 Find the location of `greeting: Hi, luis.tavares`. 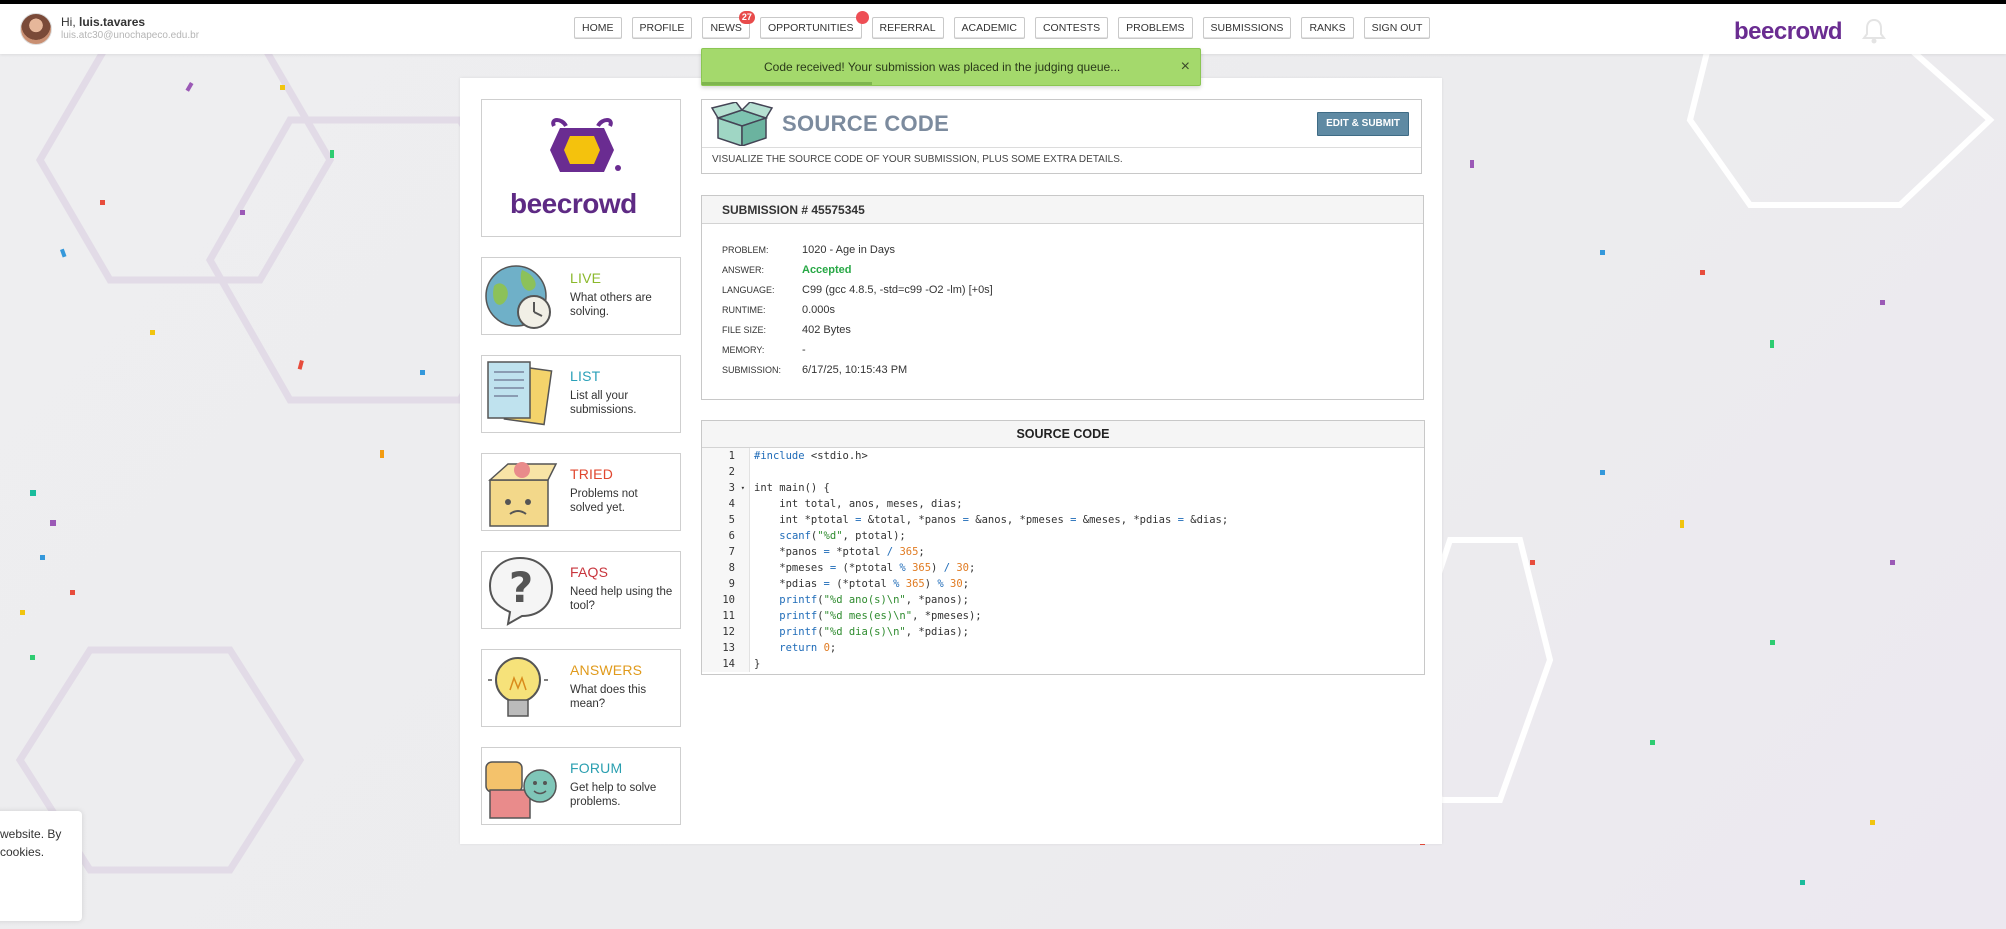

greeting: Hi, luis.tavares is located at coordinates (130, 22).